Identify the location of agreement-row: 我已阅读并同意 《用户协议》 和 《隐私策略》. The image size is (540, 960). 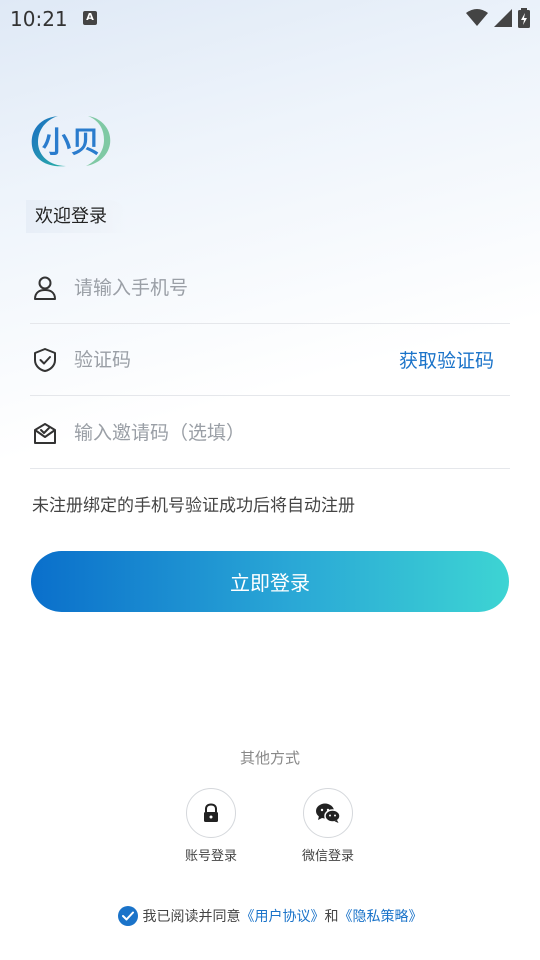
(270, 916).